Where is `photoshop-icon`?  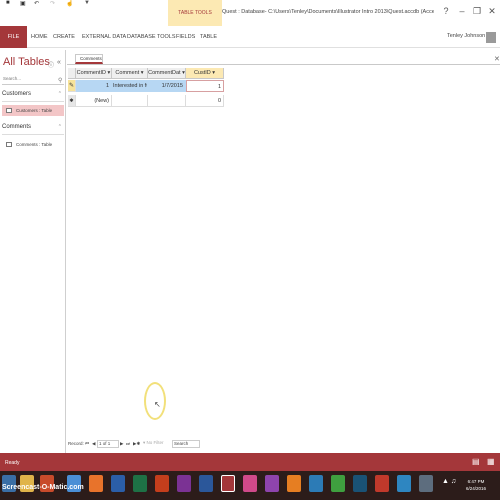
photoshop-icon is located at coordinates (316, 483).